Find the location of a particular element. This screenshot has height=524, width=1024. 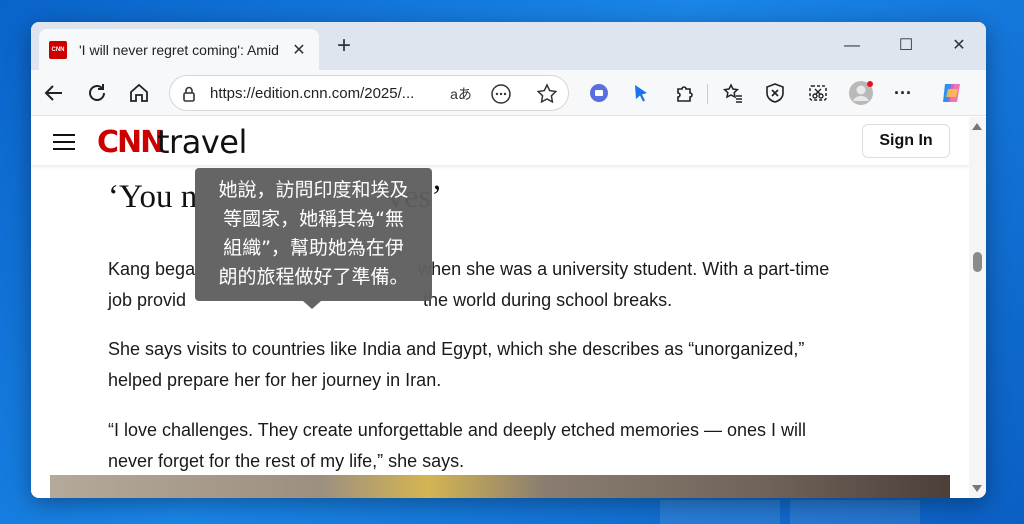

copilot-icon is located at coordinates (951, 93).